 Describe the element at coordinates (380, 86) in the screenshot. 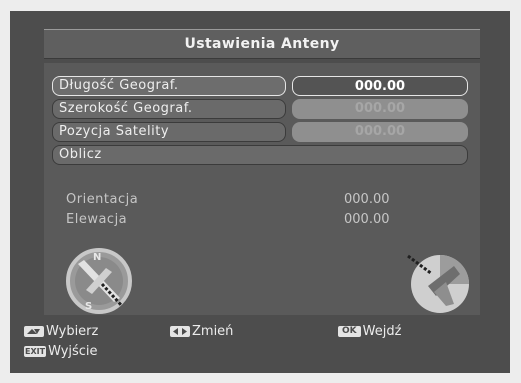

I see `longitude-value: 000.00` at that location.